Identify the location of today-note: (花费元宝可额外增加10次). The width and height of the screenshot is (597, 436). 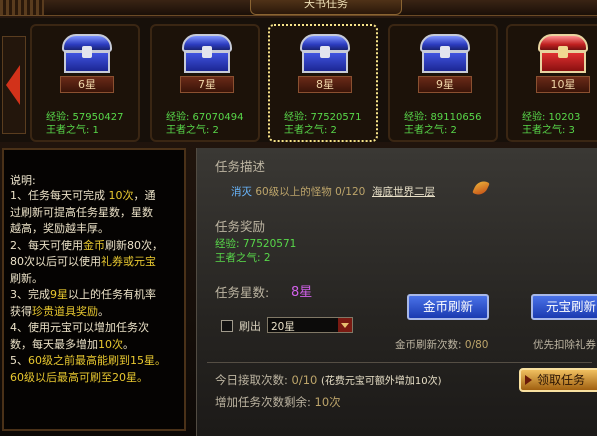
(381, 381).